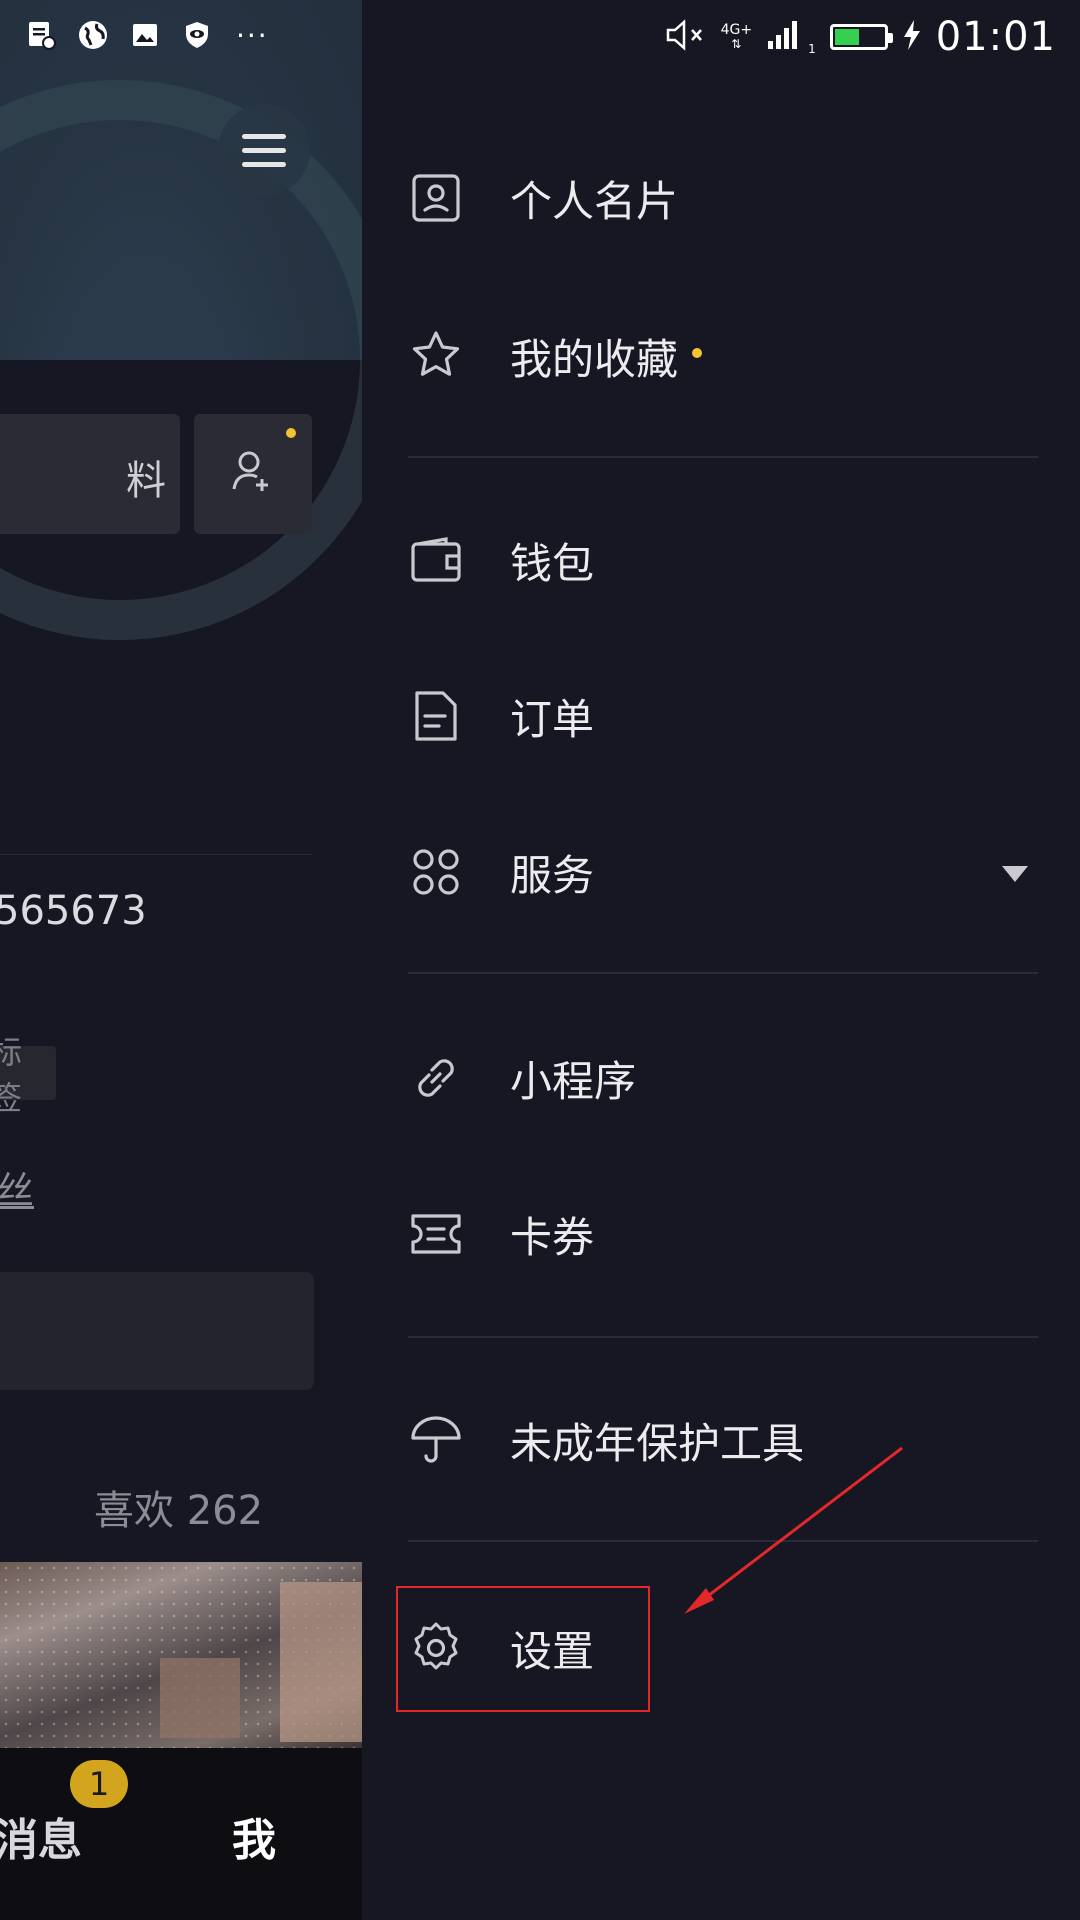 Image resolution: width=1080 pixels, height=1920 pixels. I want to click on contact-card-icon, so click(436, 198).